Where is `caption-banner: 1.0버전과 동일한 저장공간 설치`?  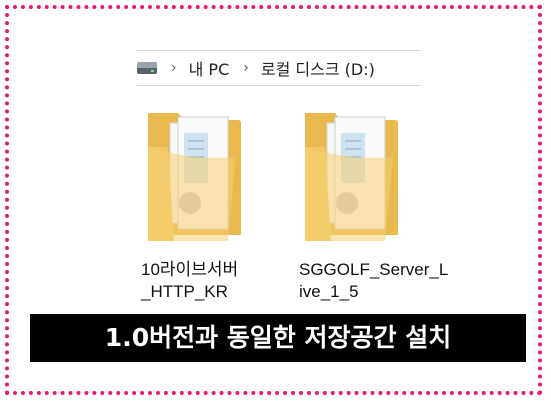
caption-banner: 1.0버전과 동일한 저장공간 설치 is located at coordinates (278, 338).